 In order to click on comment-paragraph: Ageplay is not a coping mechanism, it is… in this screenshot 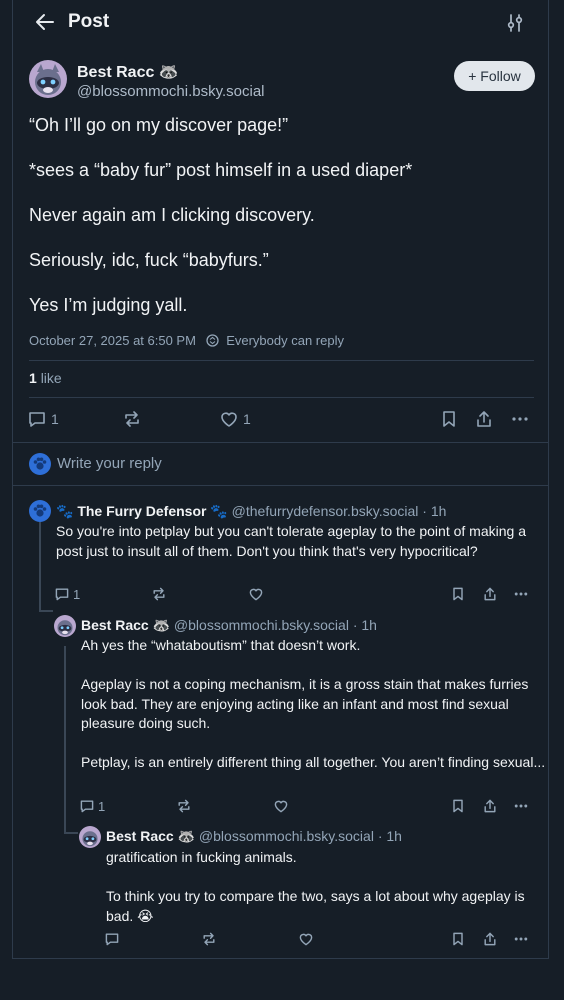, I will do `click(305, 703)`.